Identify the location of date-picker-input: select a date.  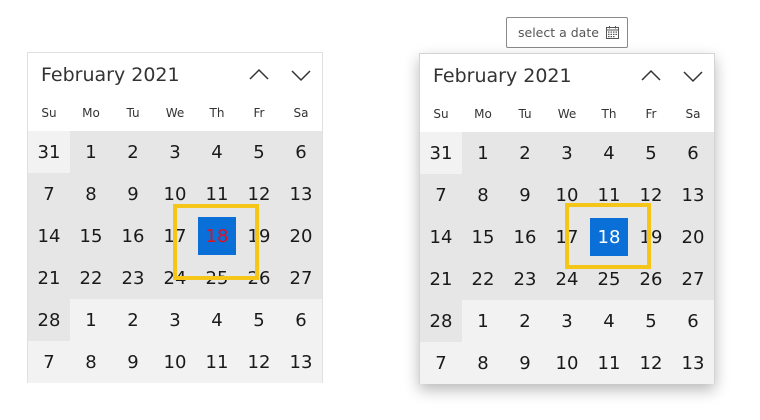
(567, 32).